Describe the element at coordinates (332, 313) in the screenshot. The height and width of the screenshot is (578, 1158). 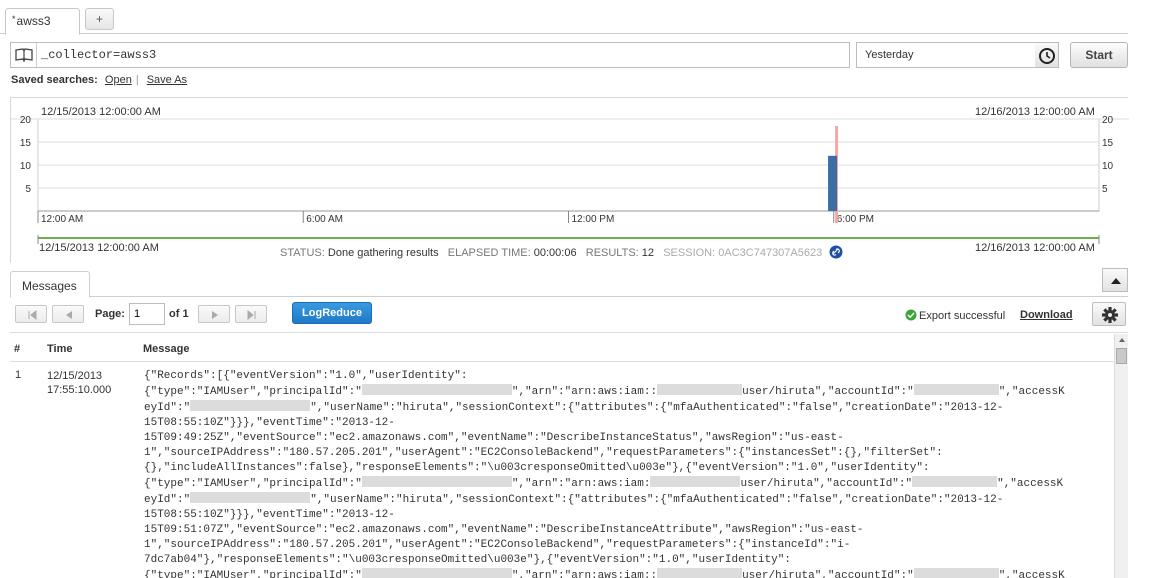
I see `logreduce-button: LogReduce` at that location.